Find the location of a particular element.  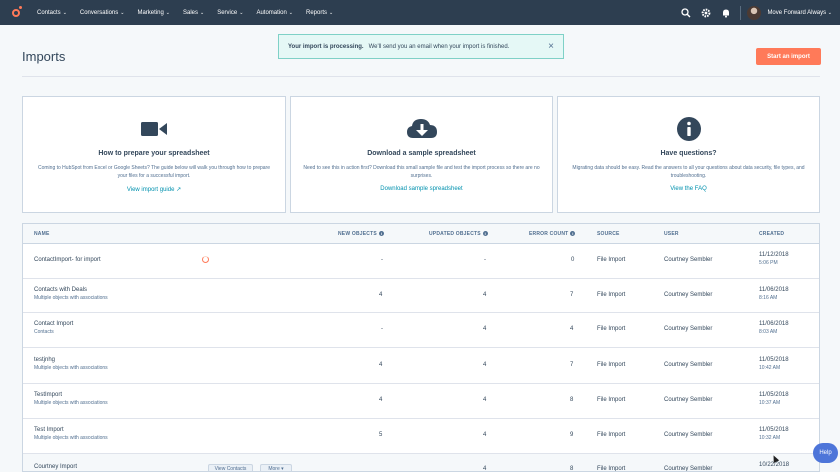

alert-heading: Your import is processing. is located at coordinates (326, 46).